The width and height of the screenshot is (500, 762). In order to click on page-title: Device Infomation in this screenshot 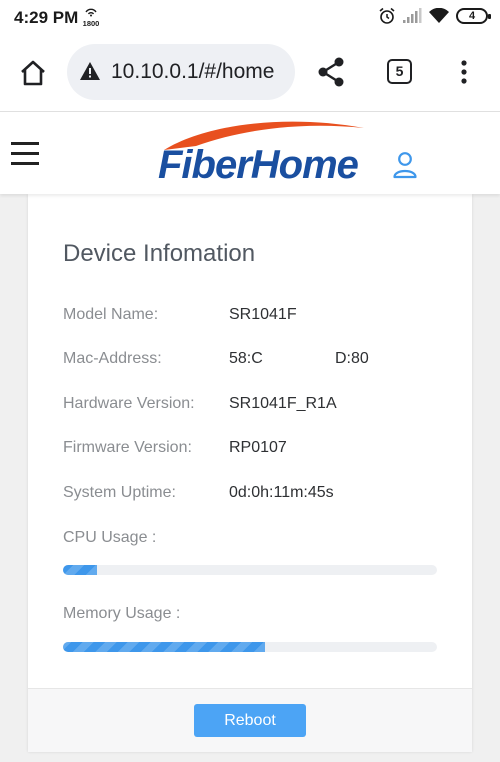, I will do `click(159, 253)`.